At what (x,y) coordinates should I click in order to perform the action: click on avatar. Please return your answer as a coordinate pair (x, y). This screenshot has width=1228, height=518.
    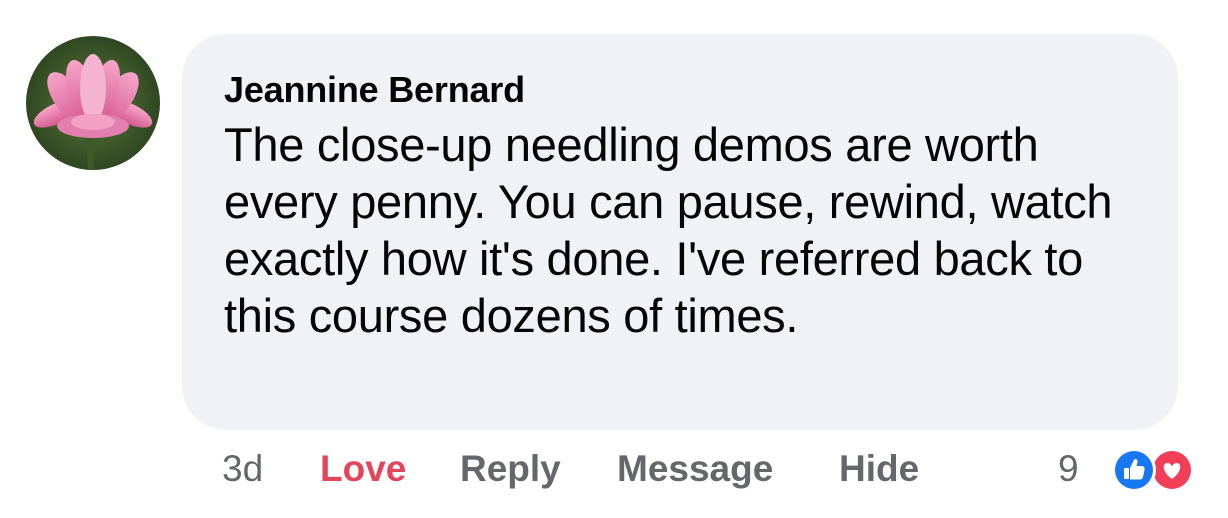
    Looking at the image, I should click on (93, 103).